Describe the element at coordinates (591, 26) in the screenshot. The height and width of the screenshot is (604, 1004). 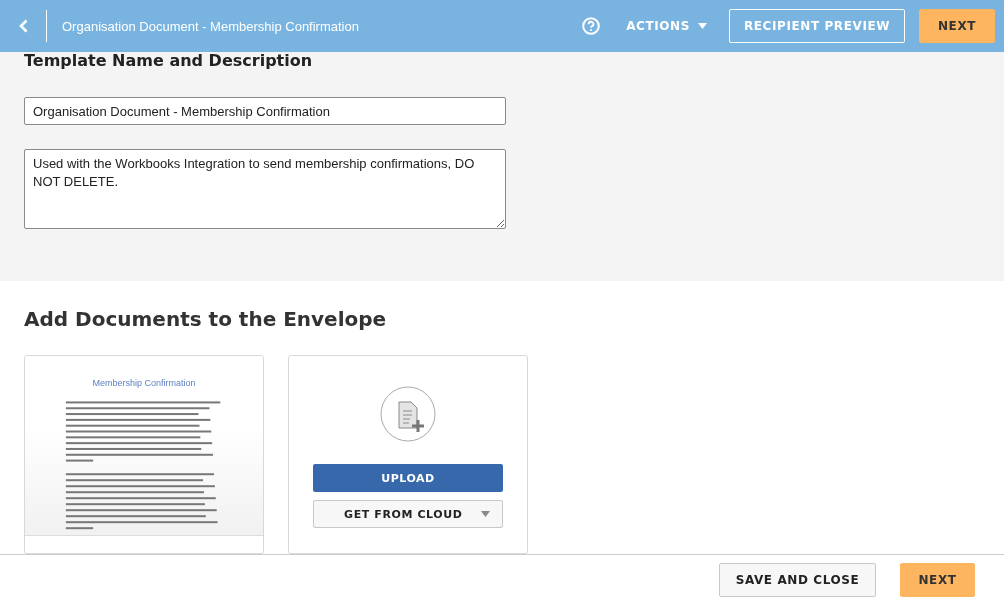
I see `help-icon` at that location.